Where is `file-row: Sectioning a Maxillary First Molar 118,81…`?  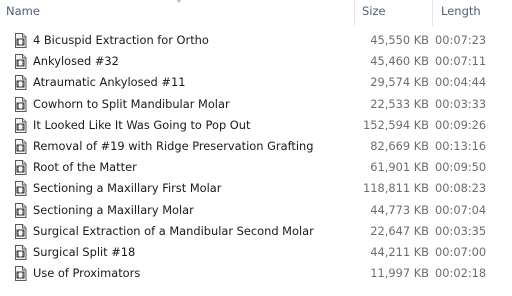
file-row: Sectioning a Maxillary First Molar 118,81… is located at coordinates (256, 188).